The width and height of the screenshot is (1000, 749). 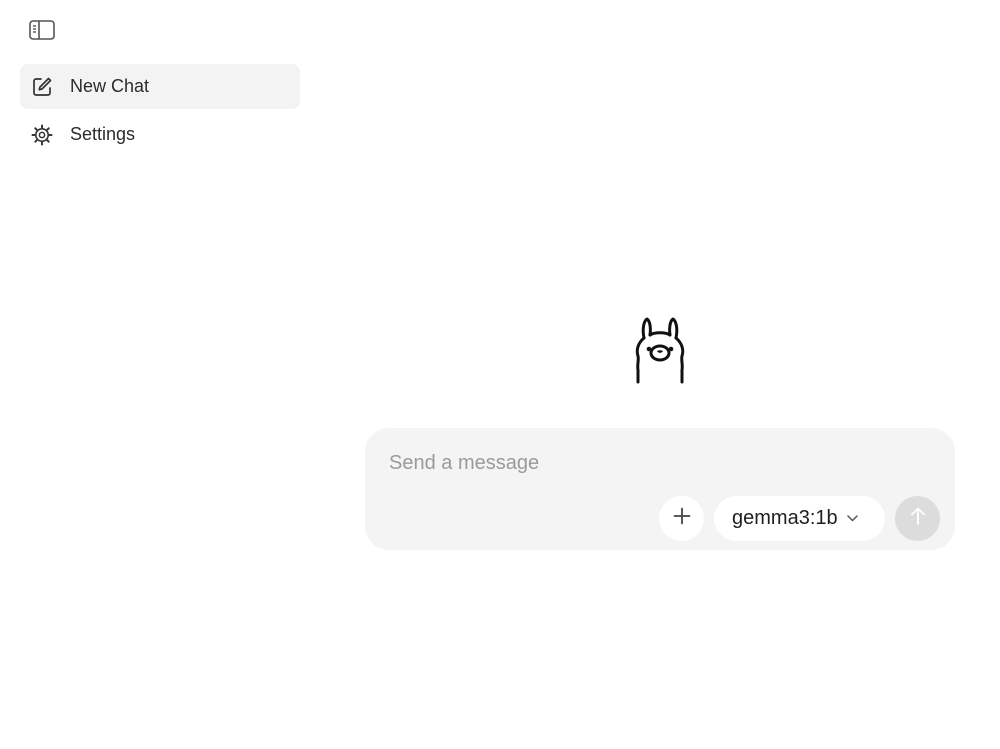 I want to click on sidebar-toggle-button, so click(x=42, y=32).